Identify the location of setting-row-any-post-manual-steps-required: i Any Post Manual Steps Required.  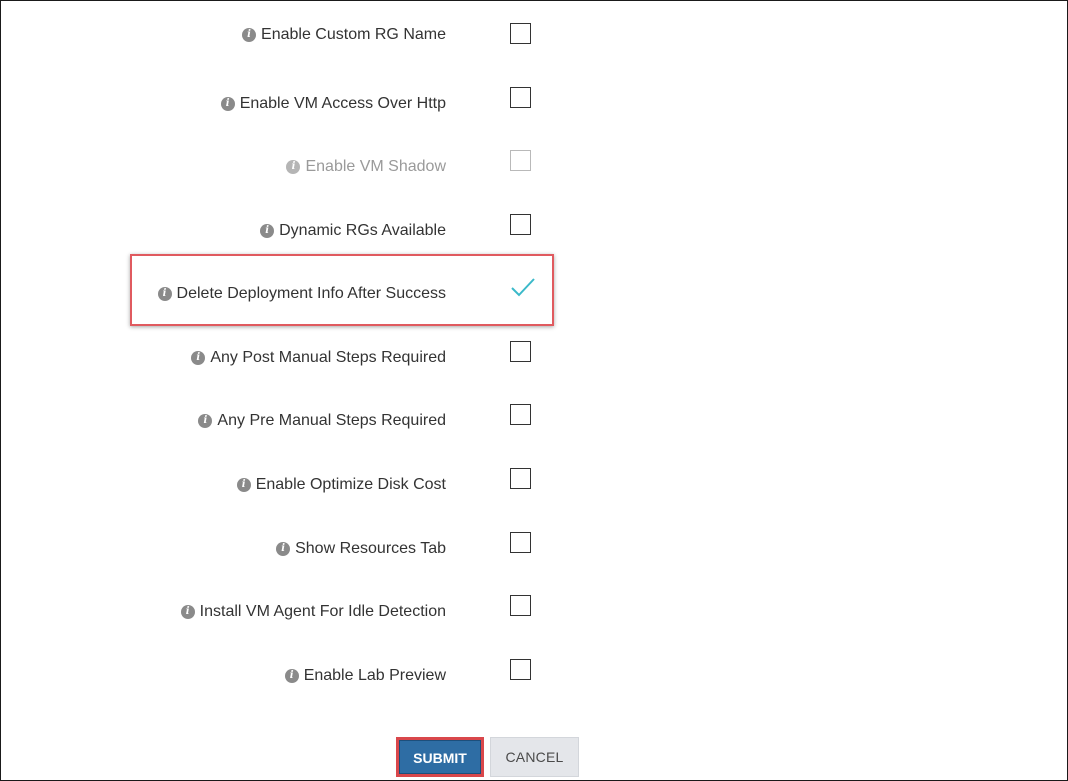
(281, 358).